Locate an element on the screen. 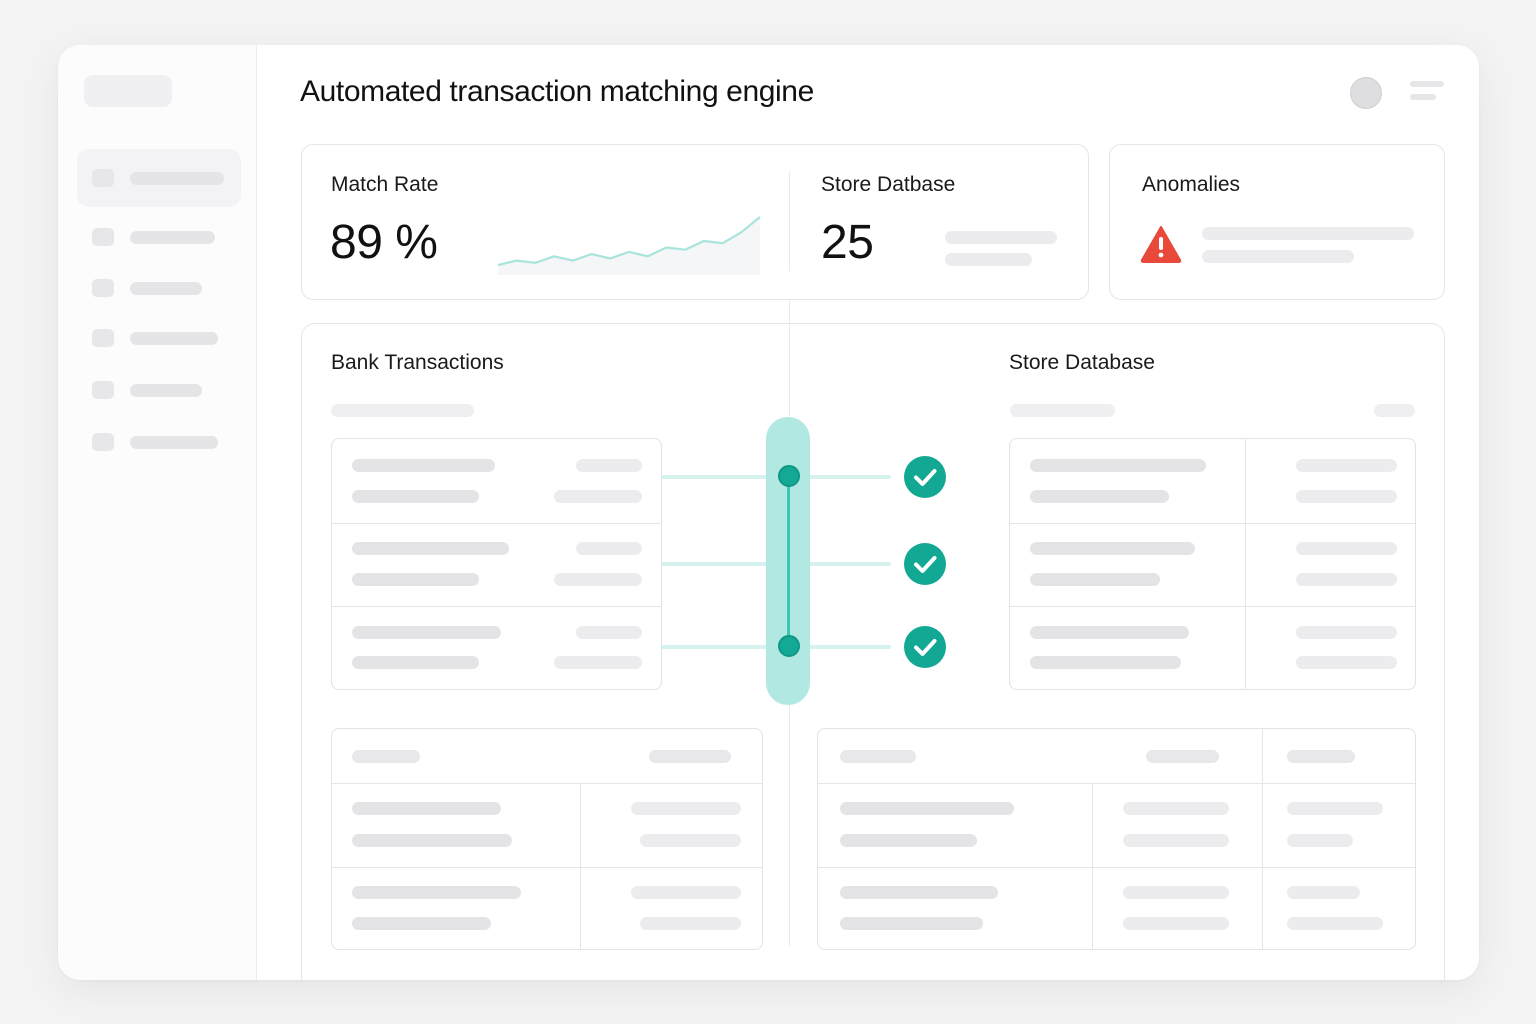 The image size is (1536, 1024). bank-summary-table is located at coordinates (547, 839).